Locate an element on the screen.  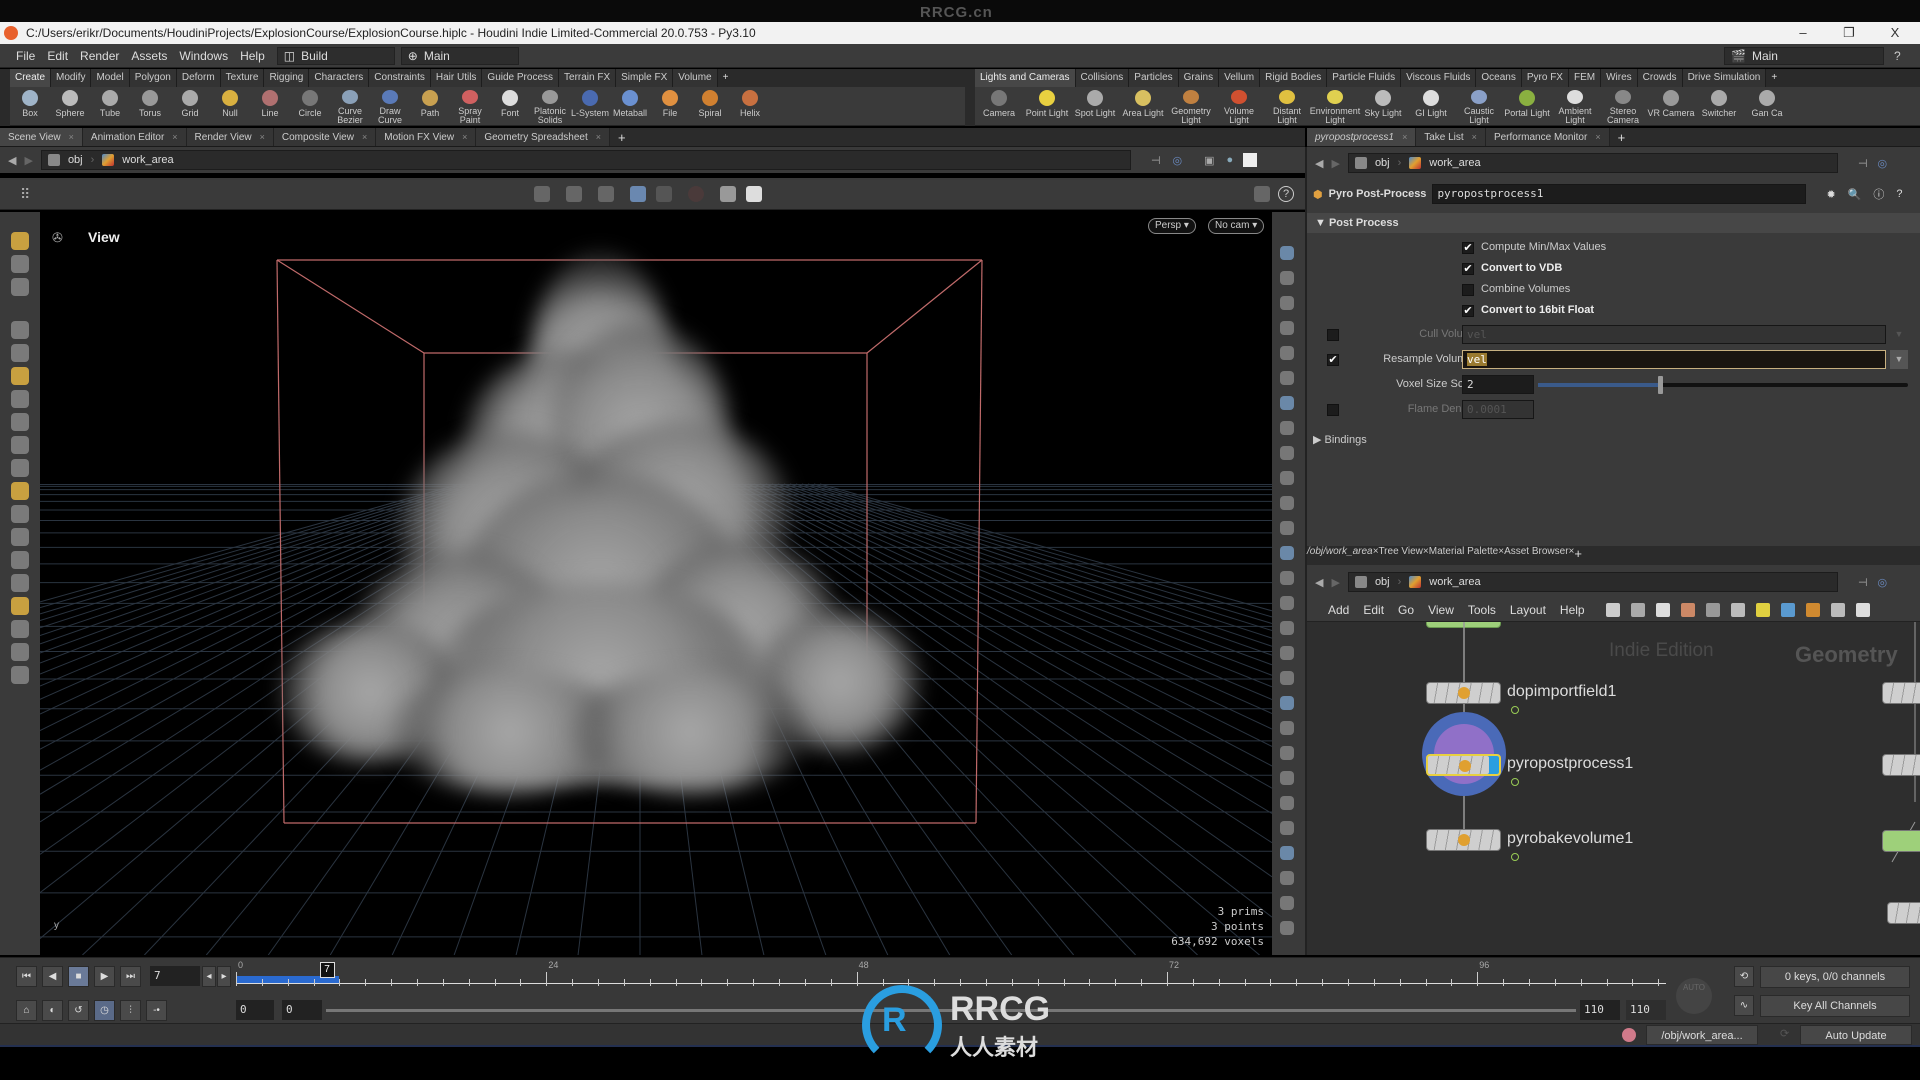
key-mode-dropdown: Key All Channels is located at coordinates (1835, 1006).